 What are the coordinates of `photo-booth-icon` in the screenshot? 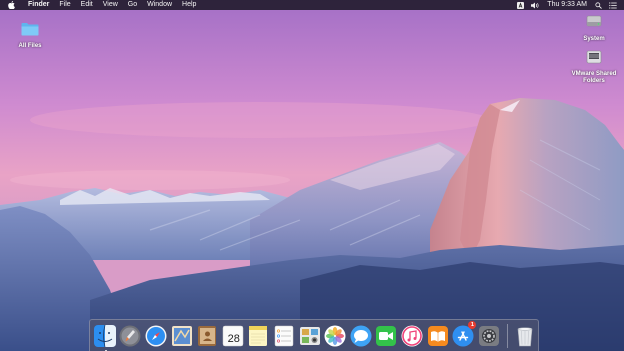 It's located at (310, 336).